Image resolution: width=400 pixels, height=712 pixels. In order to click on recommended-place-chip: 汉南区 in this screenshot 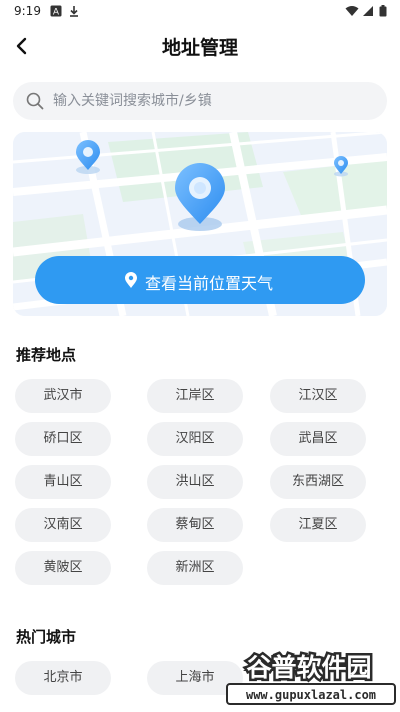, I will do `click(63, 525)`.